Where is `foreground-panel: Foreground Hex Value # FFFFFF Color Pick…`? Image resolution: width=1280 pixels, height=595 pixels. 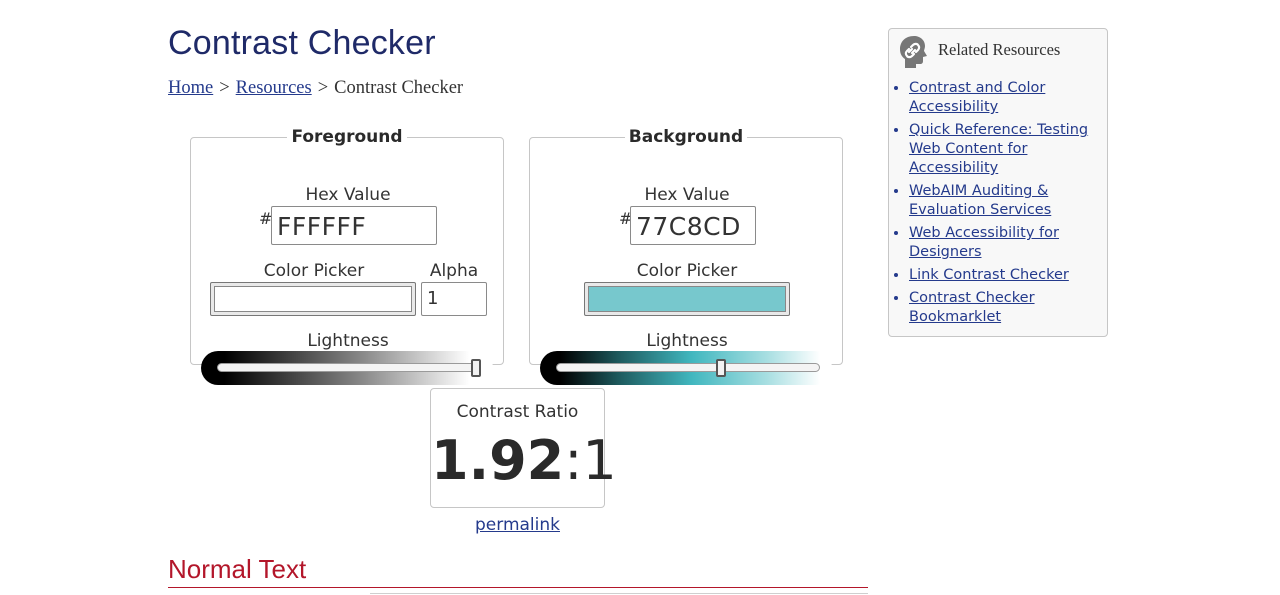
foreground-panel: Foreground Hex Value # FFFFFF Color Pick… is located at coordinates (347, 256).